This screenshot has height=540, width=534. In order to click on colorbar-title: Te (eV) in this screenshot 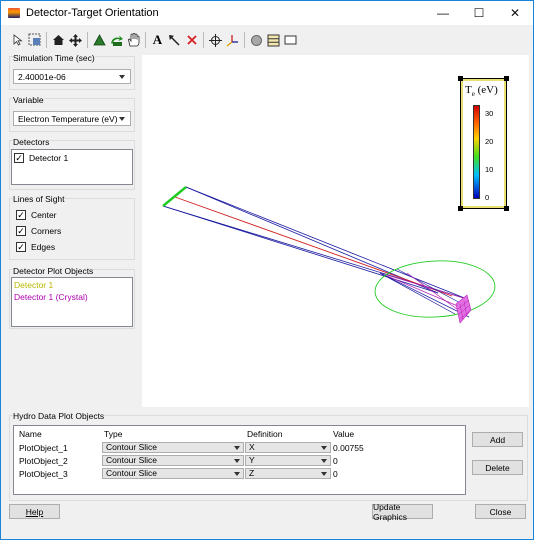, I will do `click(481, 91)`.